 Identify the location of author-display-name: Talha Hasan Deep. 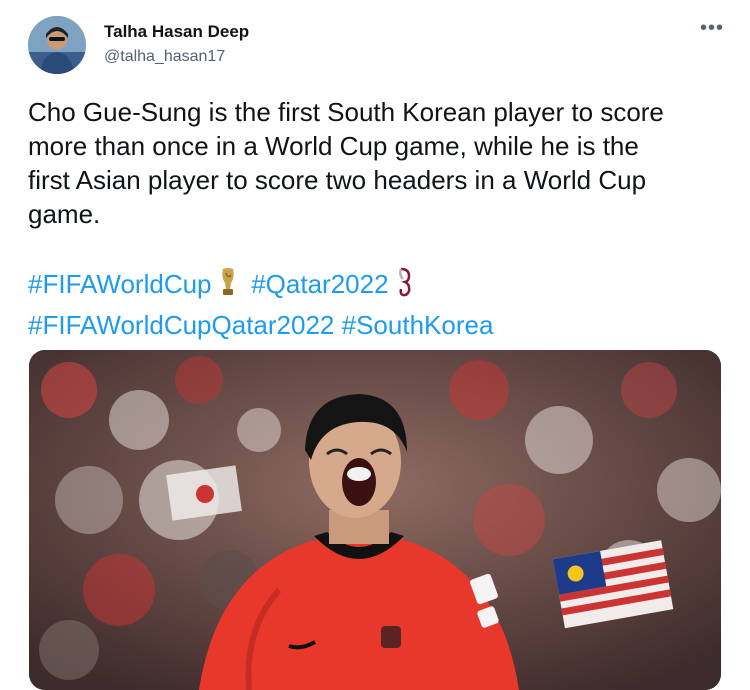
(176, 32).